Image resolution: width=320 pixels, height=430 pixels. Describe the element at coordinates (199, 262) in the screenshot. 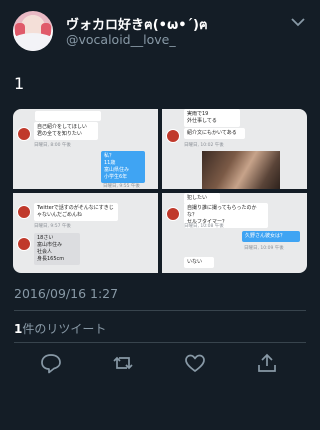

I see `chat-bubble: いない` at that location.